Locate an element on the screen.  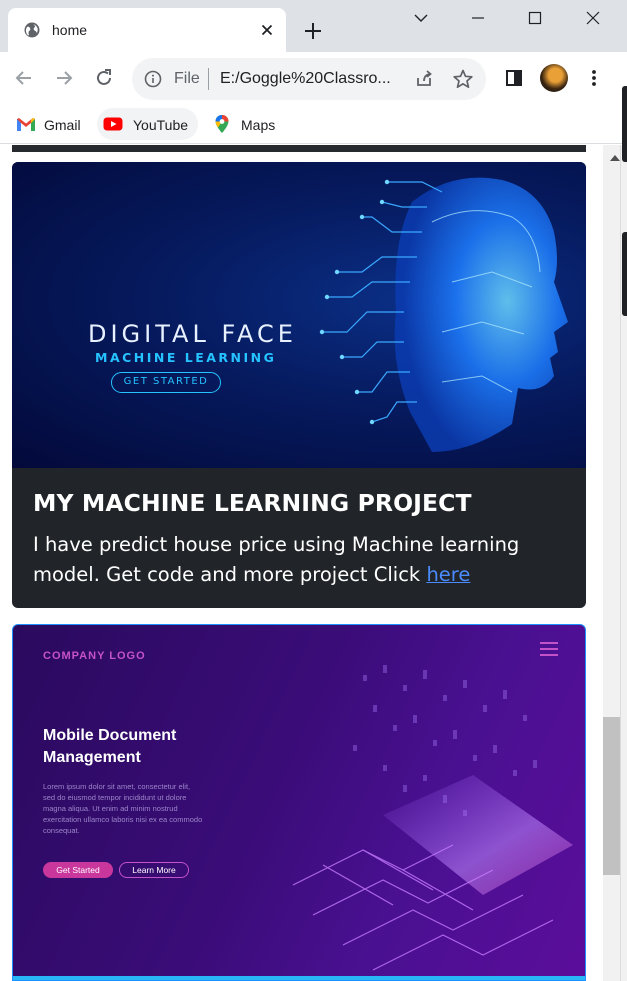
bookmark-youtube: YouTube is located at coordinates (147, 124).